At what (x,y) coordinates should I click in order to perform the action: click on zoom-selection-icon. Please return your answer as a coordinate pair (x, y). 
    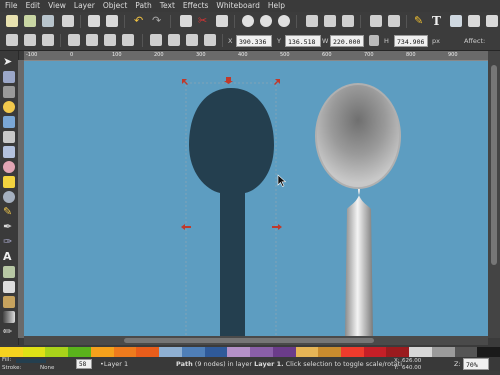
    Looking at the image, I should click on (248, 21).